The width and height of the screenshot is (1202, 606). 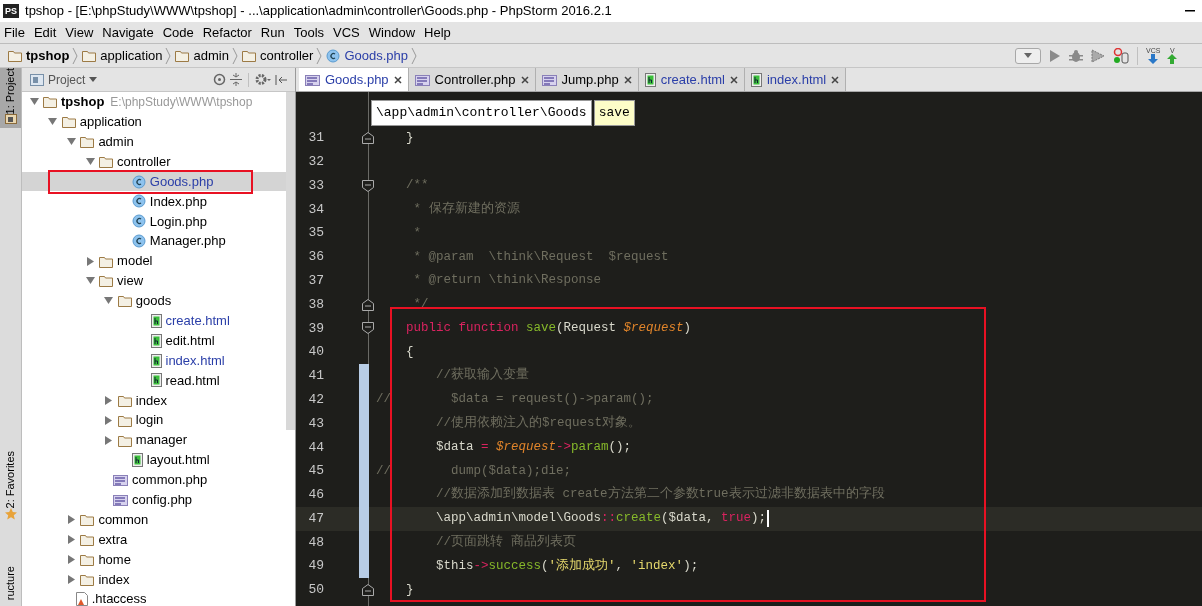 I want to click on hide-panel-icon, so click(x=281, y=79).